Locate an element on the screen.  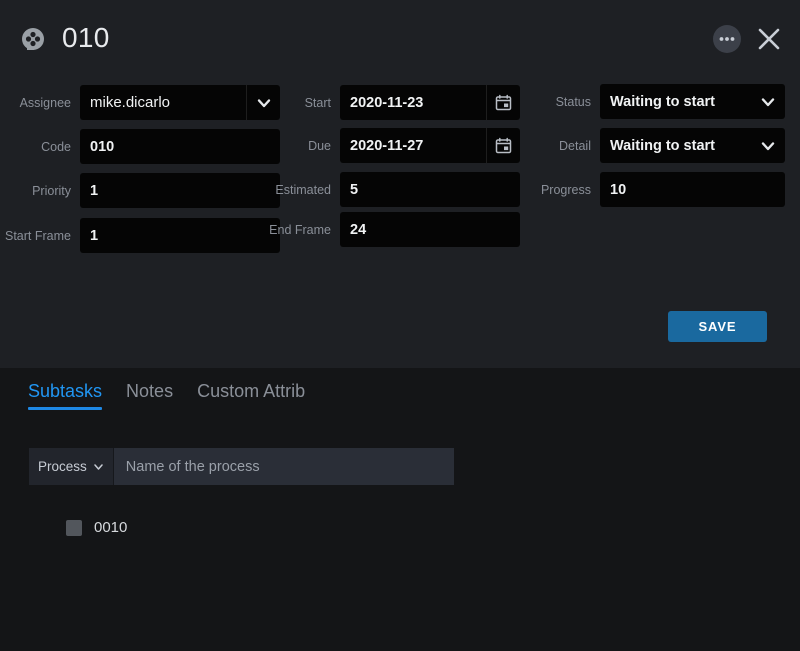
subtask-label: 0010 is located at coordinates (111, 527).